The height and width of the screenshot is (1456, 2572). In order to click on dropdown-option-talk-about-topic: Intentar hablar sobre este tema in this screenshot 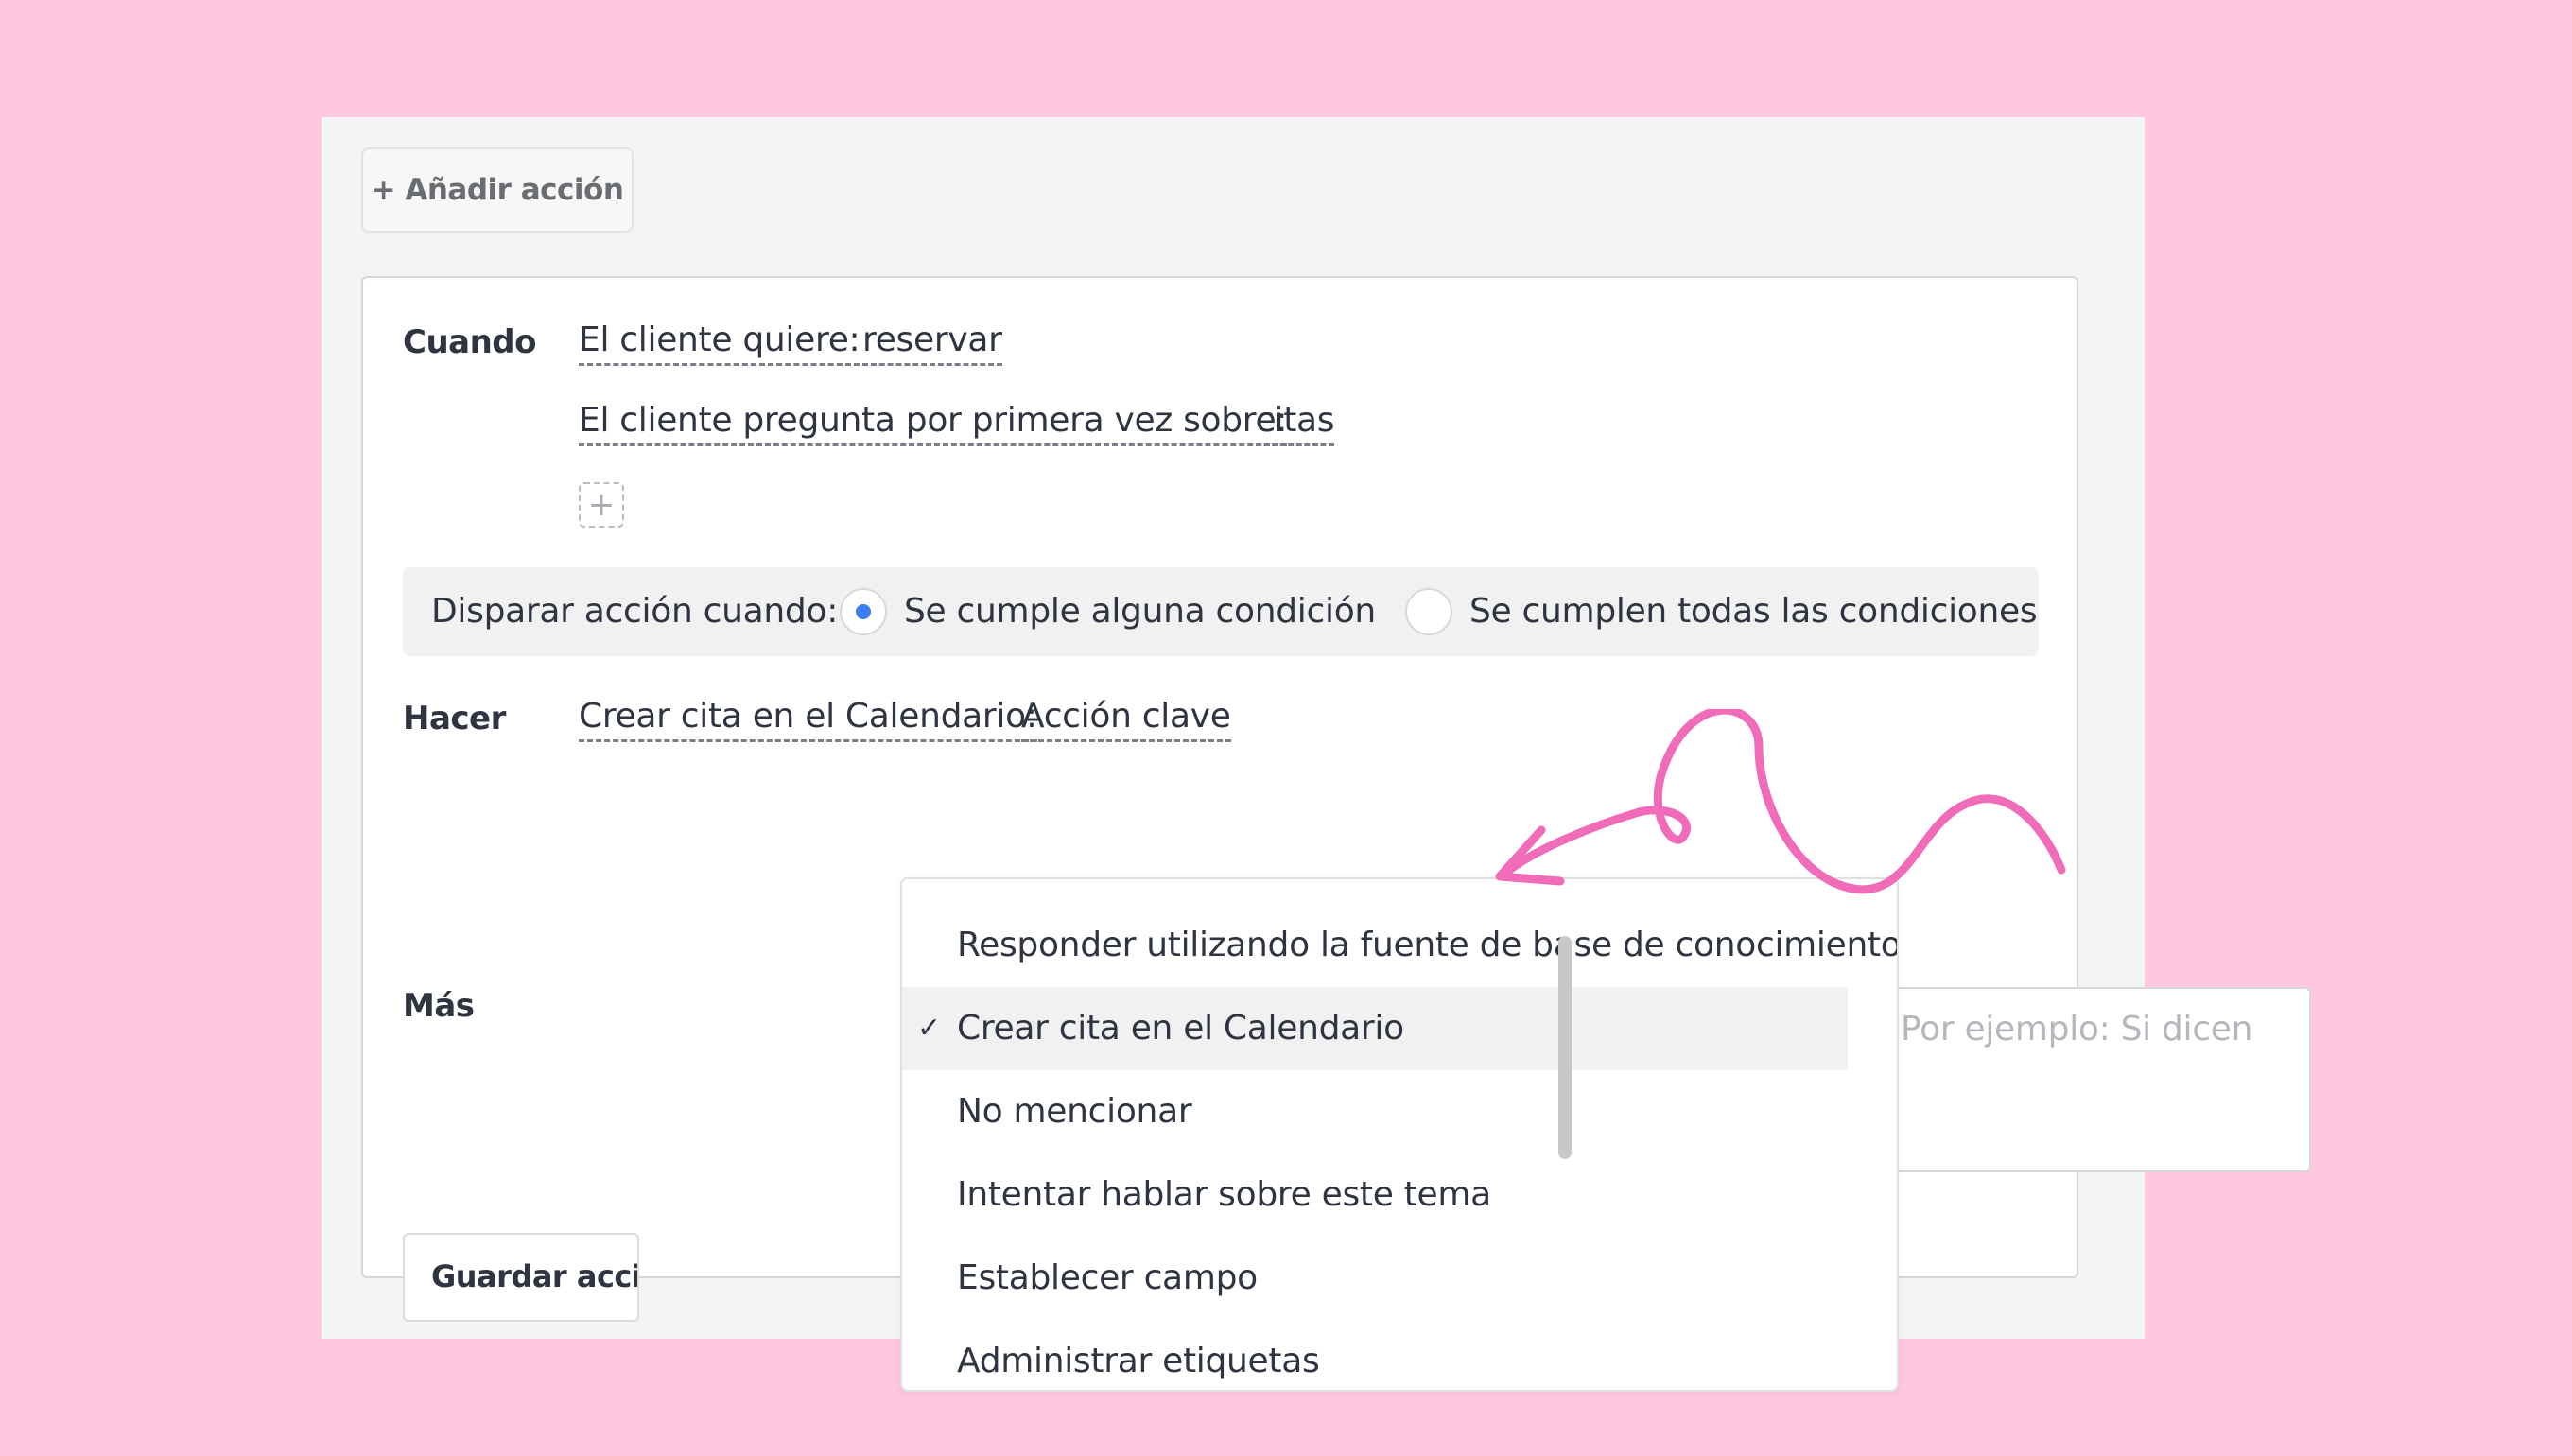, I will do `click(1375, 1195)`.